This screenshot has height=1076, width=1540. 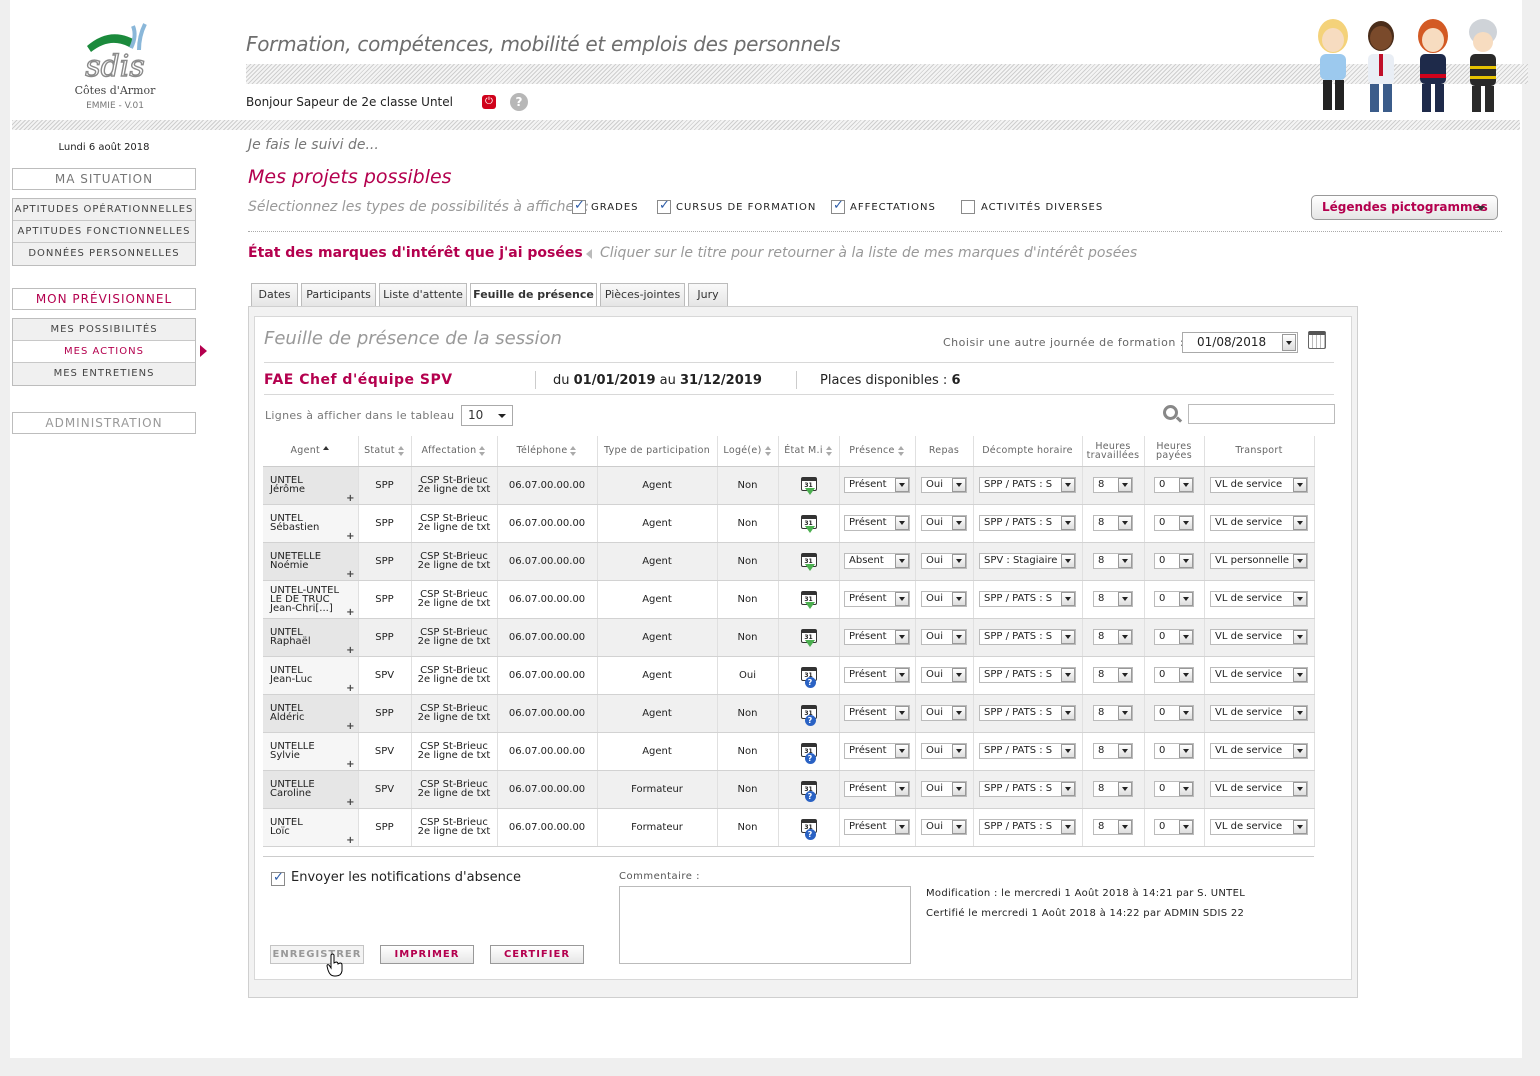 What do you see at coordinates (579, 206) in the screenshot?
I see `filter-grades-checkbox` at bounding box center [579, 206].